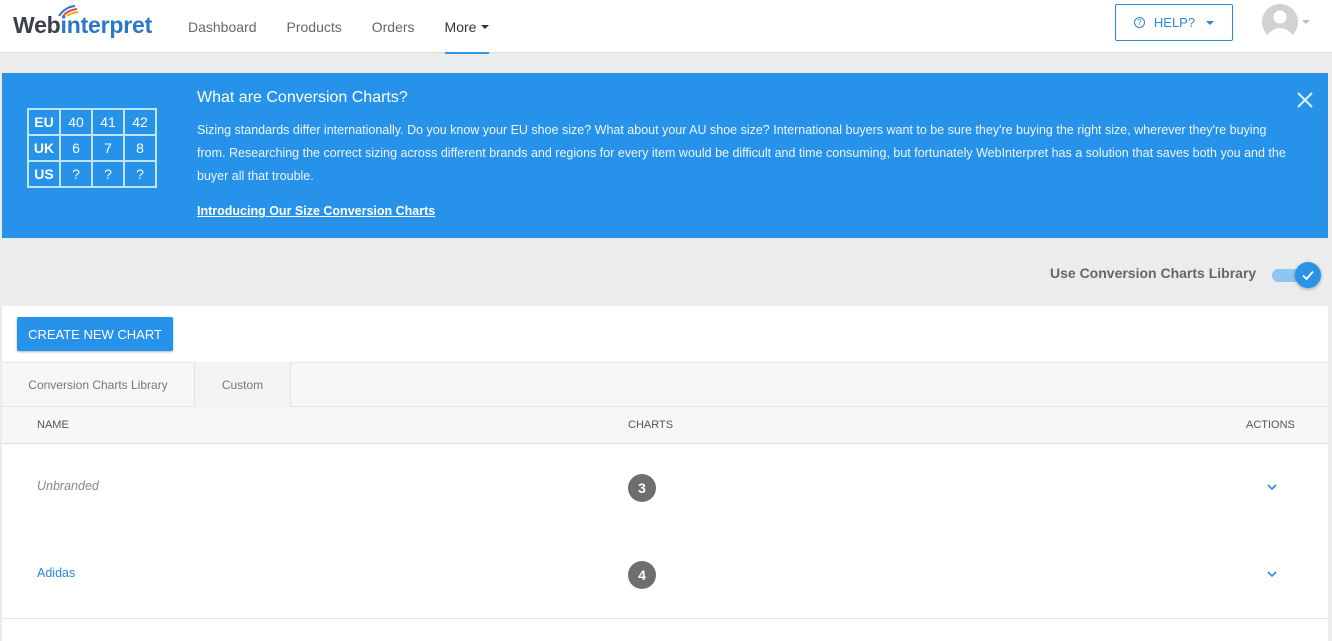  Describe the element at coordinates (68, 11) in the screenshot. I see `logo-swoosh-icon` at that location.